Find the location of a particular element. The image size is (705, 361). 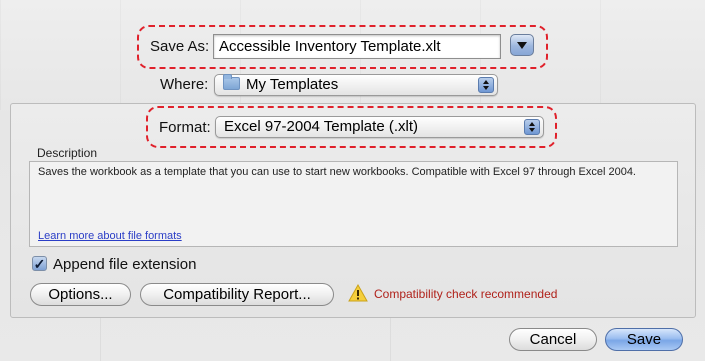

format-popup: Excel 97-2004 Template (.xlt) is located at coordinates (379, 127).